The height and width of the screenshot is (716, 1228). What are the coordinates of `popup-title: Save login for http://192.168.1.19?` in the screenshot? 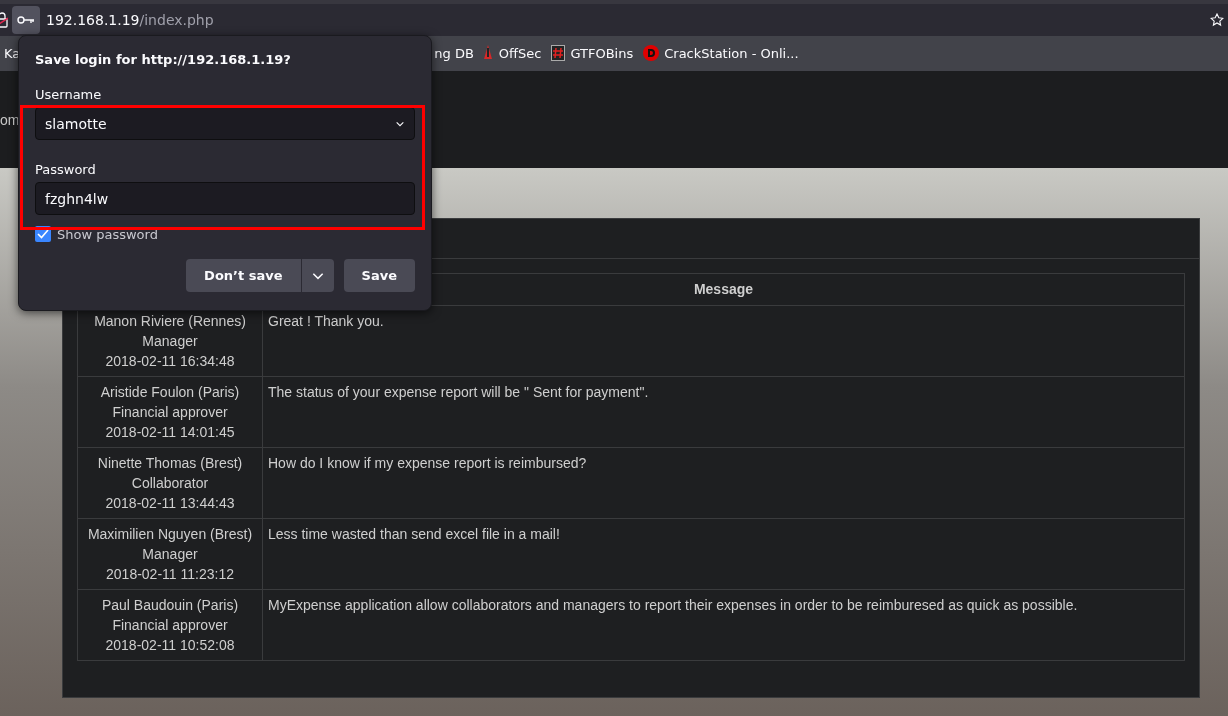 It's located at (163, 59).